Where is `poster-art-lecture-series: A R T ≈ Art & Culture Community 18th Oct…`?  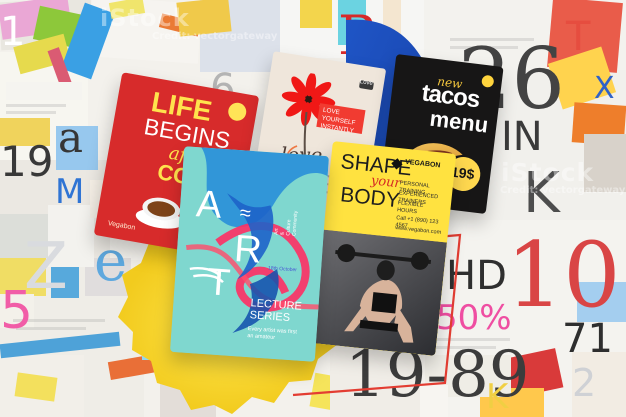
poster-art-lecture-series: A R T ≈ Art & Culture Community 18th Oct… is located at coordinates (249, 254).